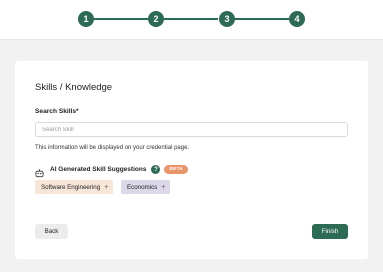 The width and height of the screenshot is (383, 272). Describe the element at coordinates (191, 129) in the screenshot. I see `search-skill-input` at that location.